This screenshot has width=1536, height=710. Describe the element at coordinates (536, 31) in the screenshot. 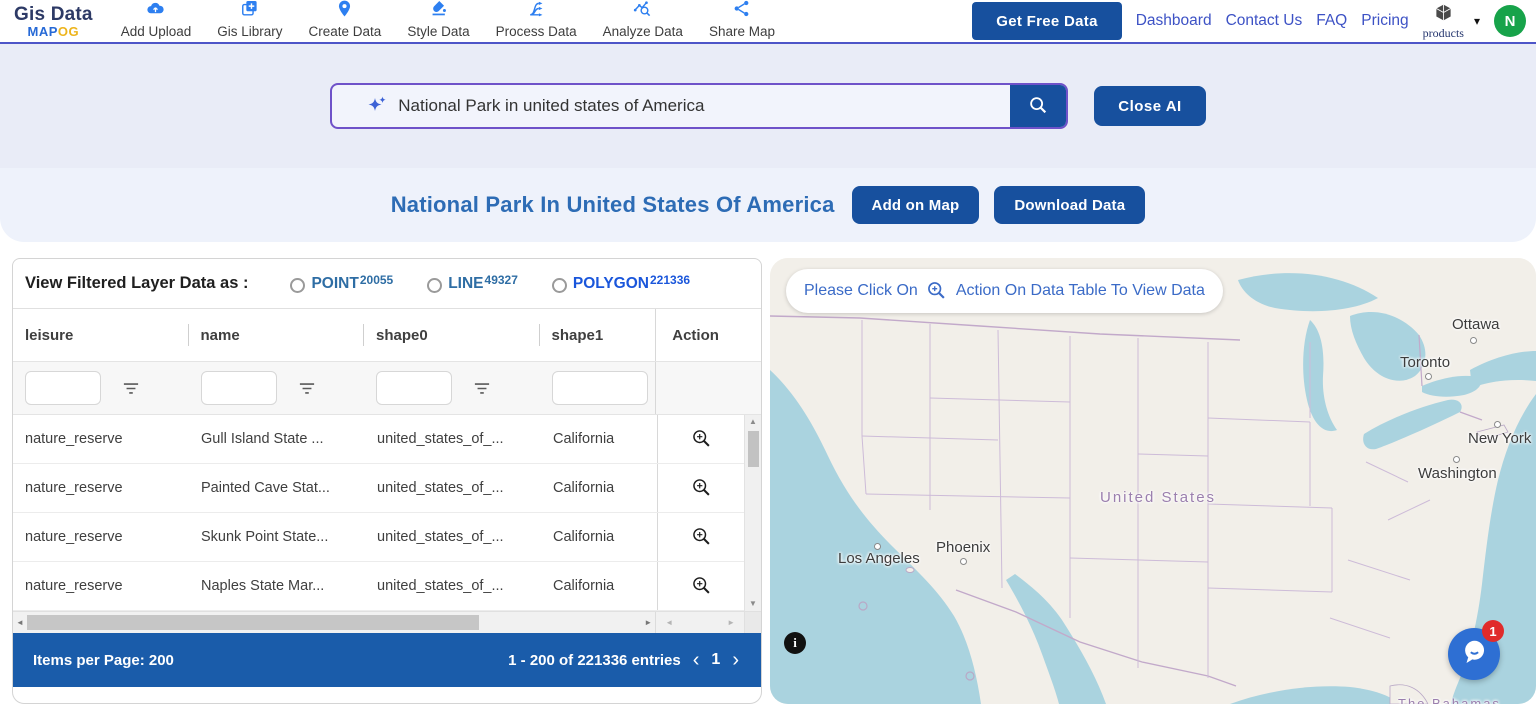

I see `nav-label: Process Data` at that location.